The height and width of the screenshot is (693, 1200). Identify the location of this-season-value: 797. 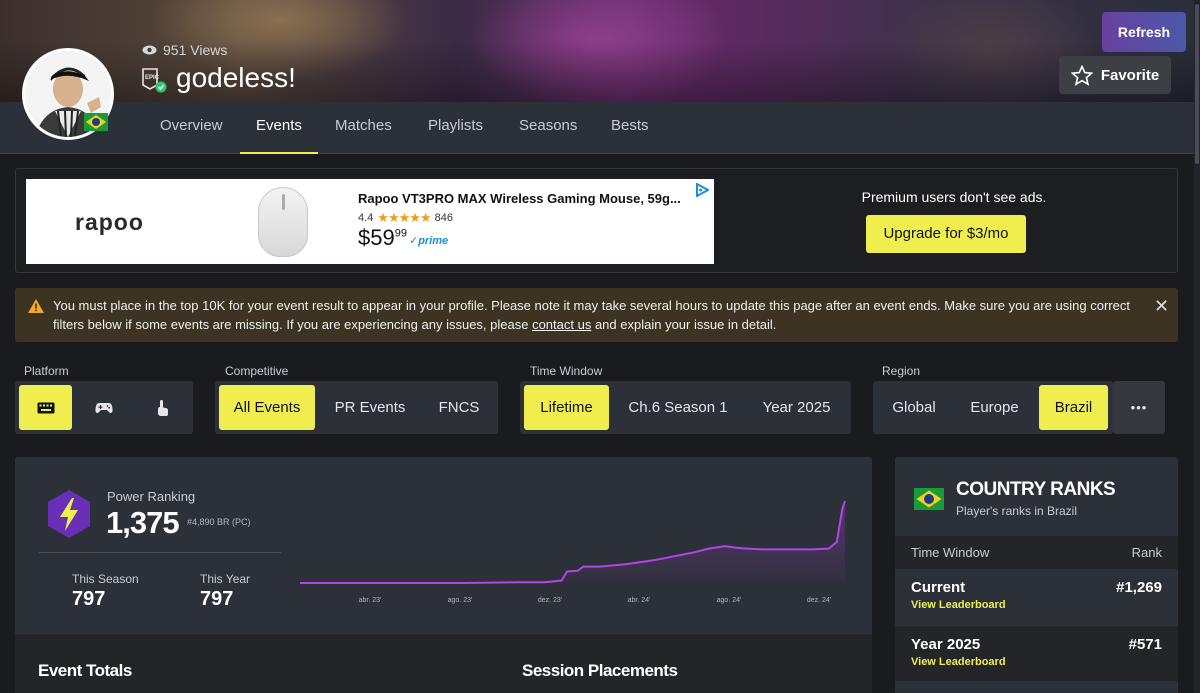
(89, 599).